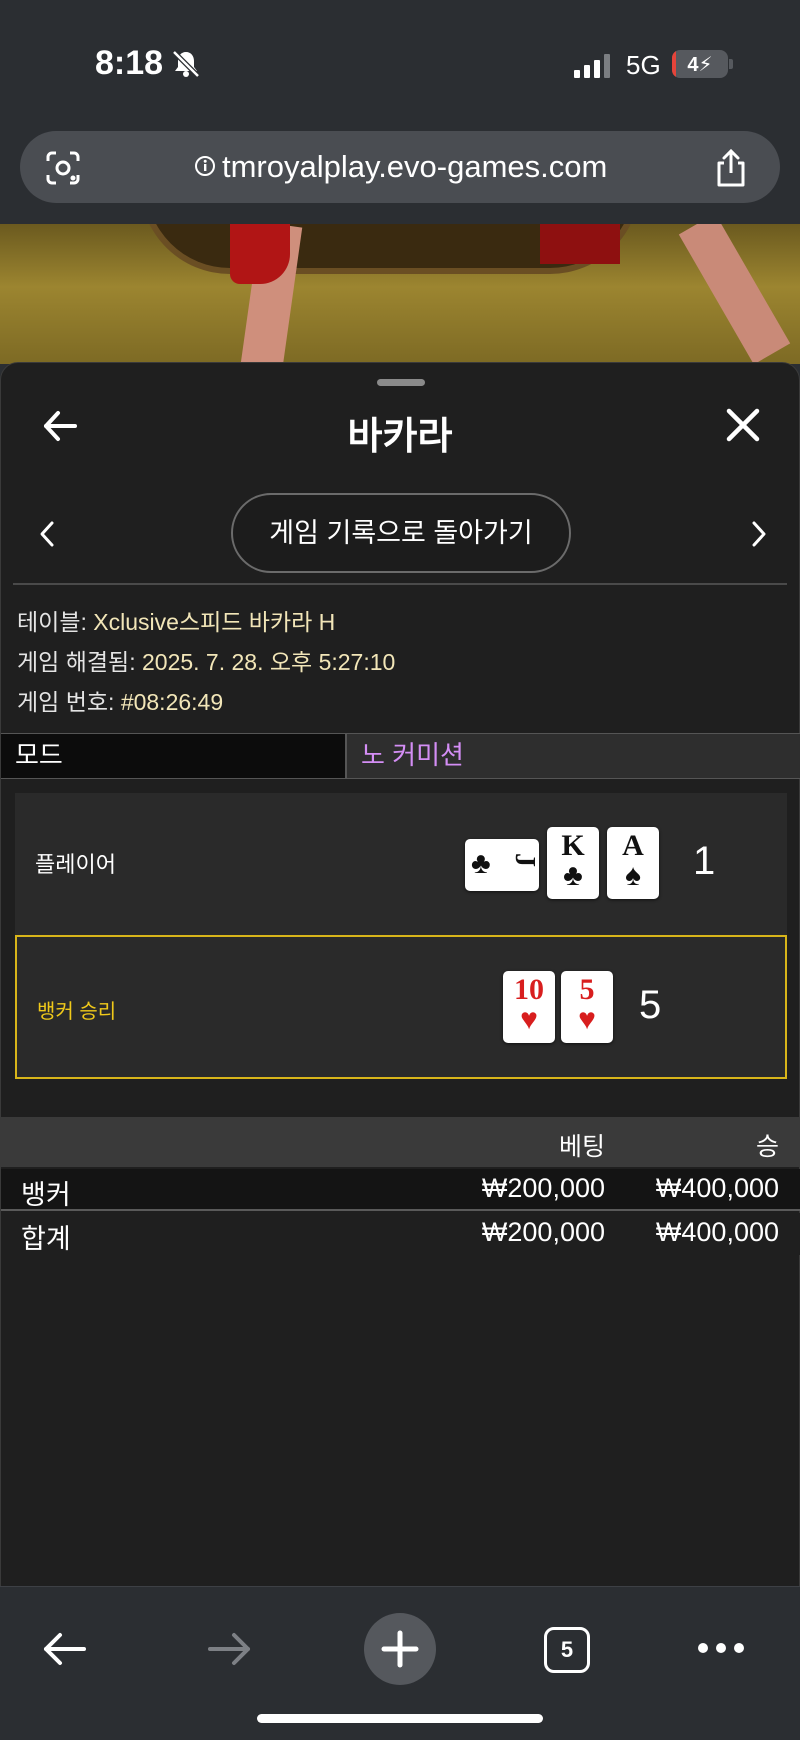 This screenshot has height=1740, width=800. I want to click on plus-icon, so click(400, 1649).